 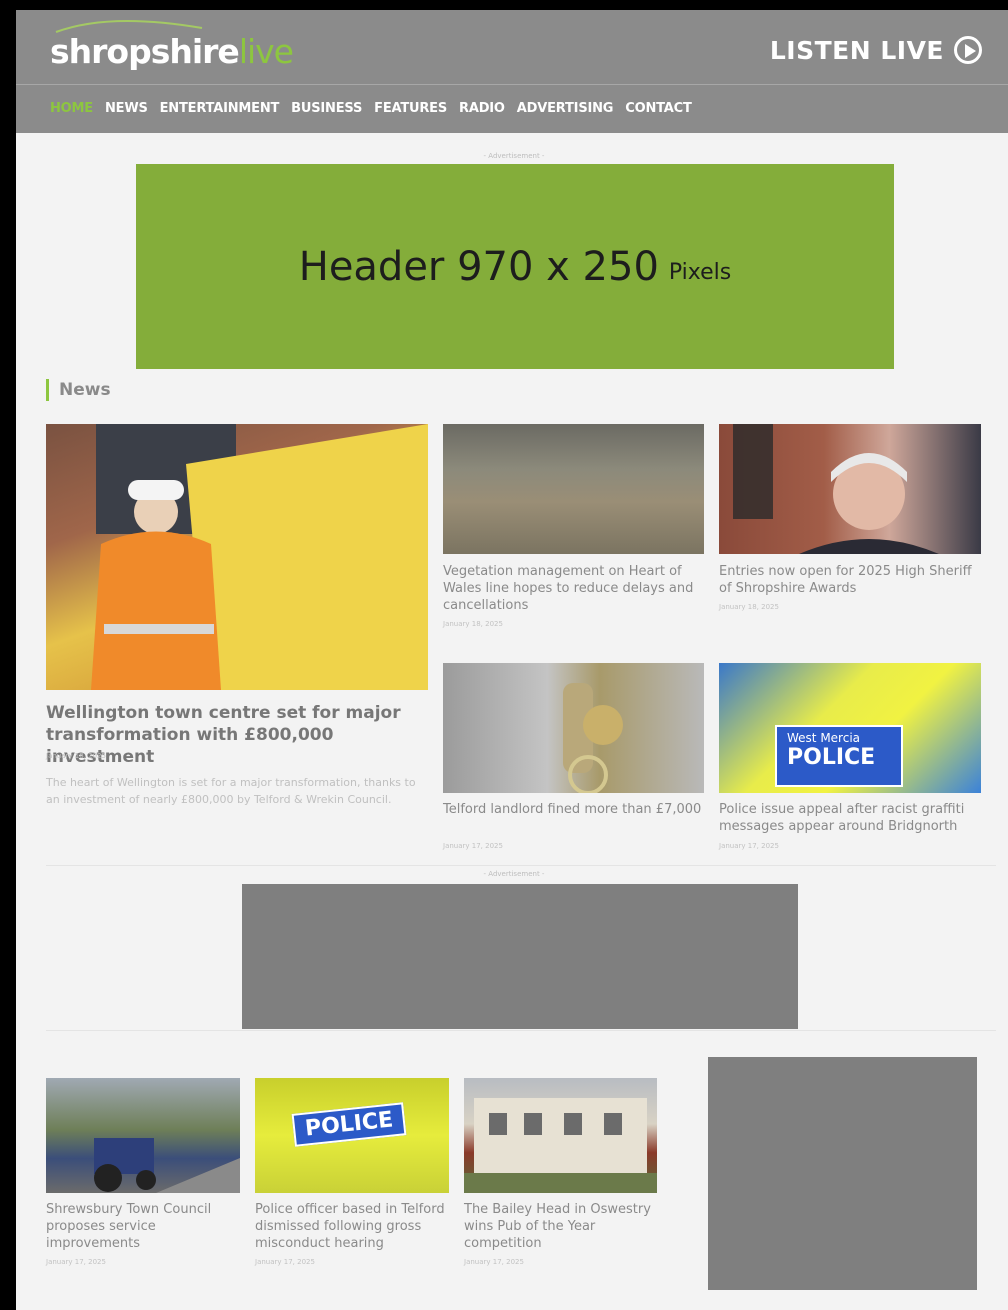 What do you see at coordinates (574, 809) in the screenshot?
I see `card-title-landlord: Telford landlord fined more than £7,000` at bounding box center [574, 809].